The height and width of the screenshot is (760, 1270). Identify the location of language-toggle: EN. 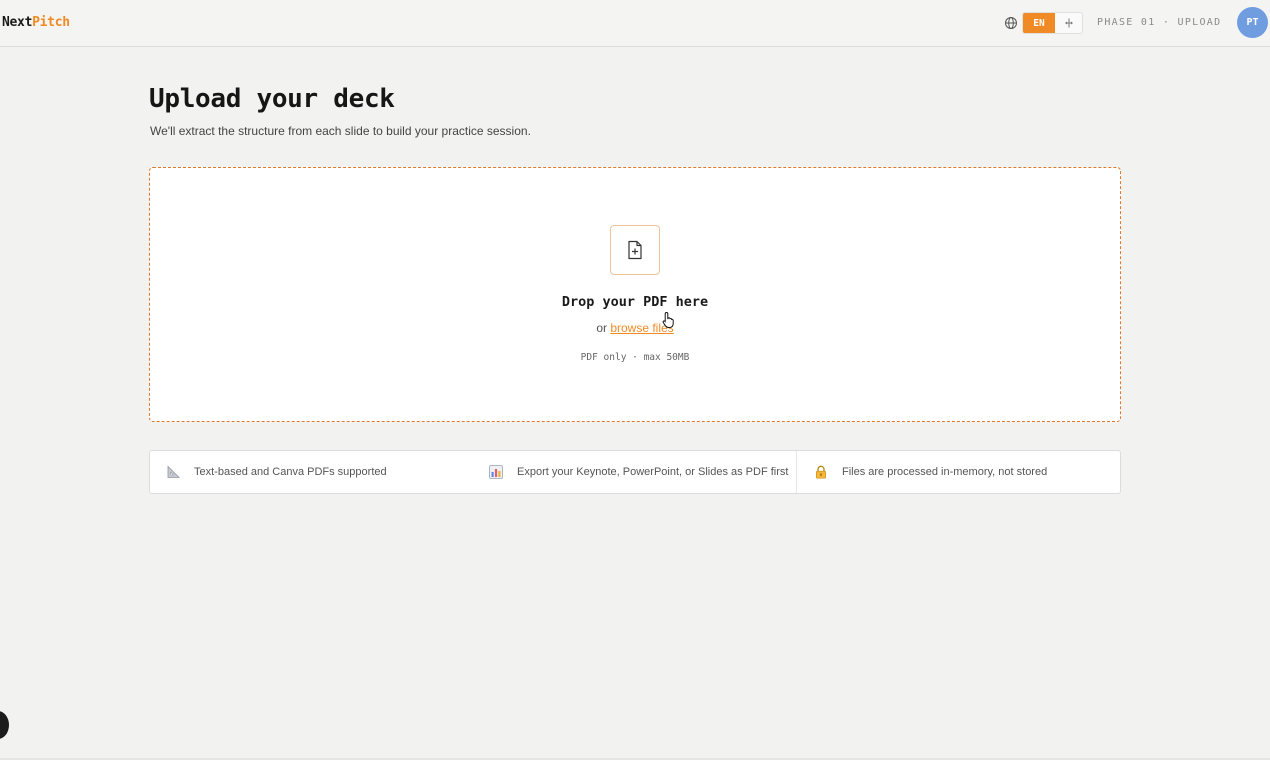
(1052, 23).